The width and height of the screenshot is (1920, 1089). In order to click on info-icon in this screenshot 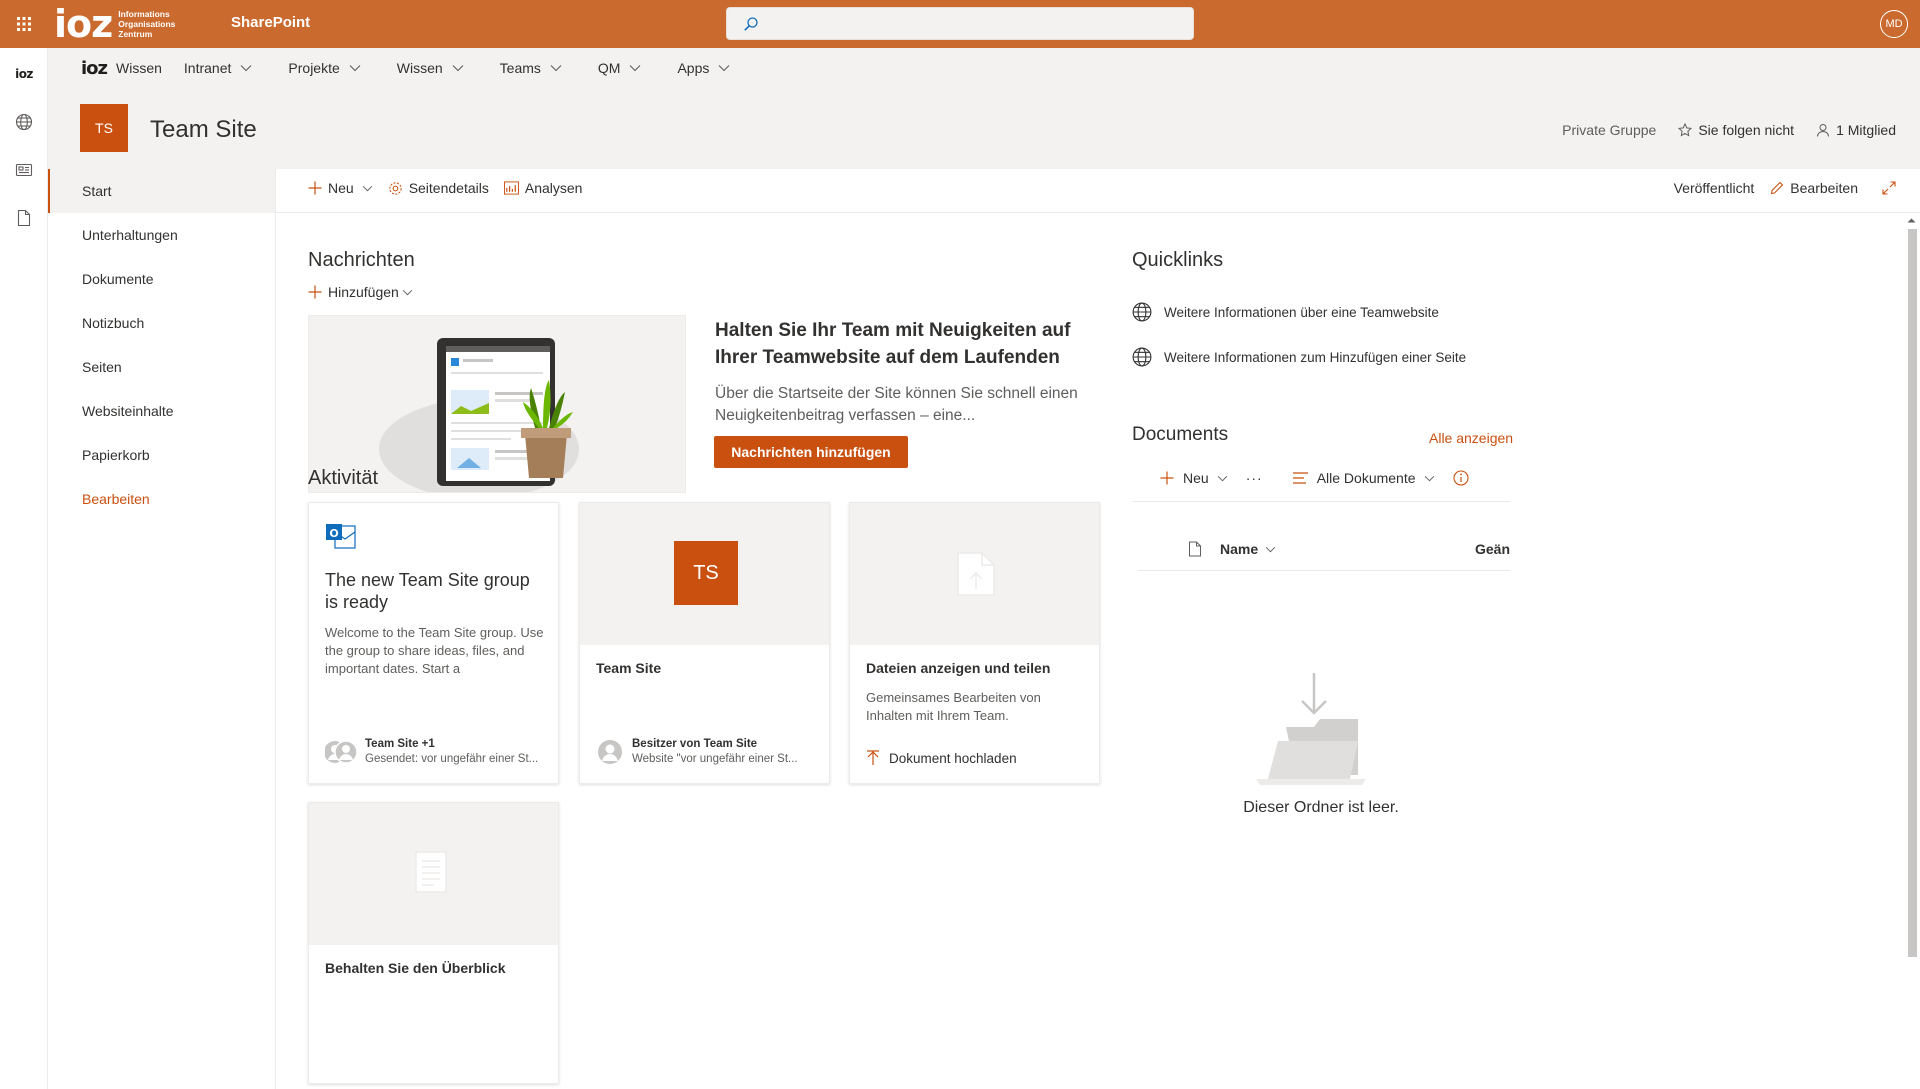, I will do `click(1460, 478)`.